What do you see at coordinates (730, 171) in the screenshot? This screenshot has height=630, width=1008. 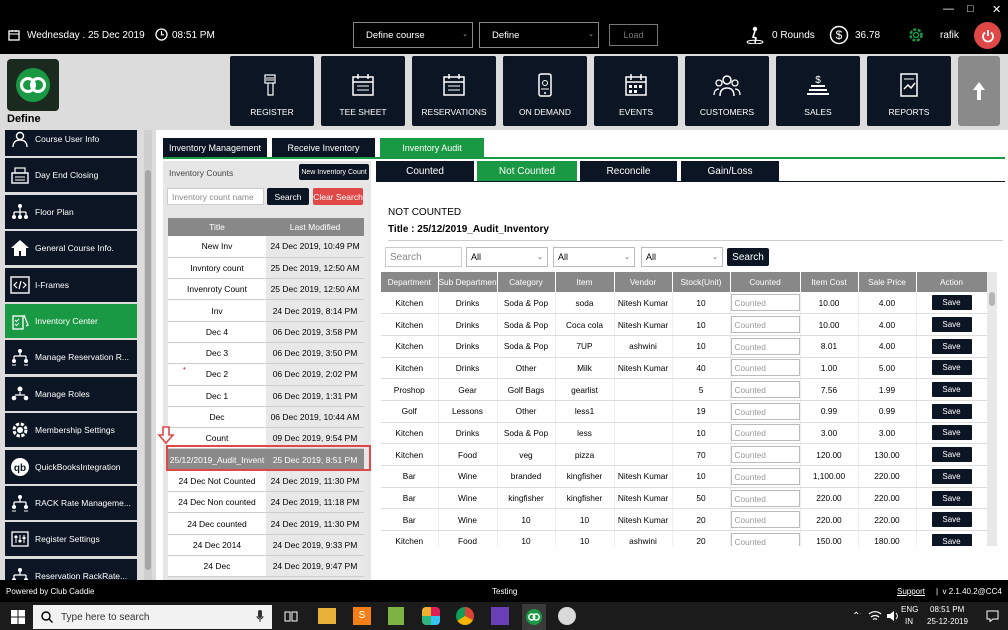 I see `subtab-gain-loss: Gain/Loss` at bounding box center [730, 171].